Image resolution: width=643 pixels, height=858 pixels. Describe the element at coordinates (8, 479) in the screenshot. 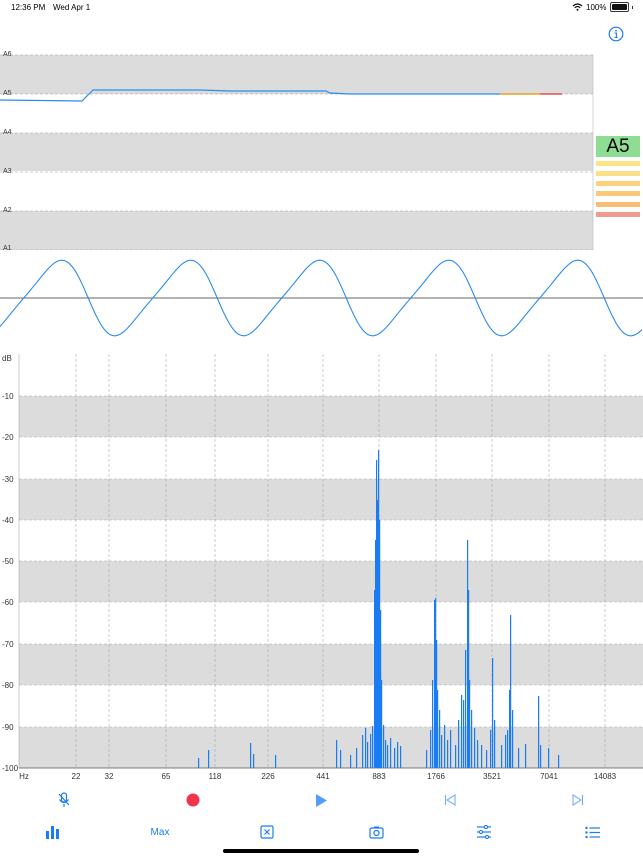

I see `db-label: -30` at that location.